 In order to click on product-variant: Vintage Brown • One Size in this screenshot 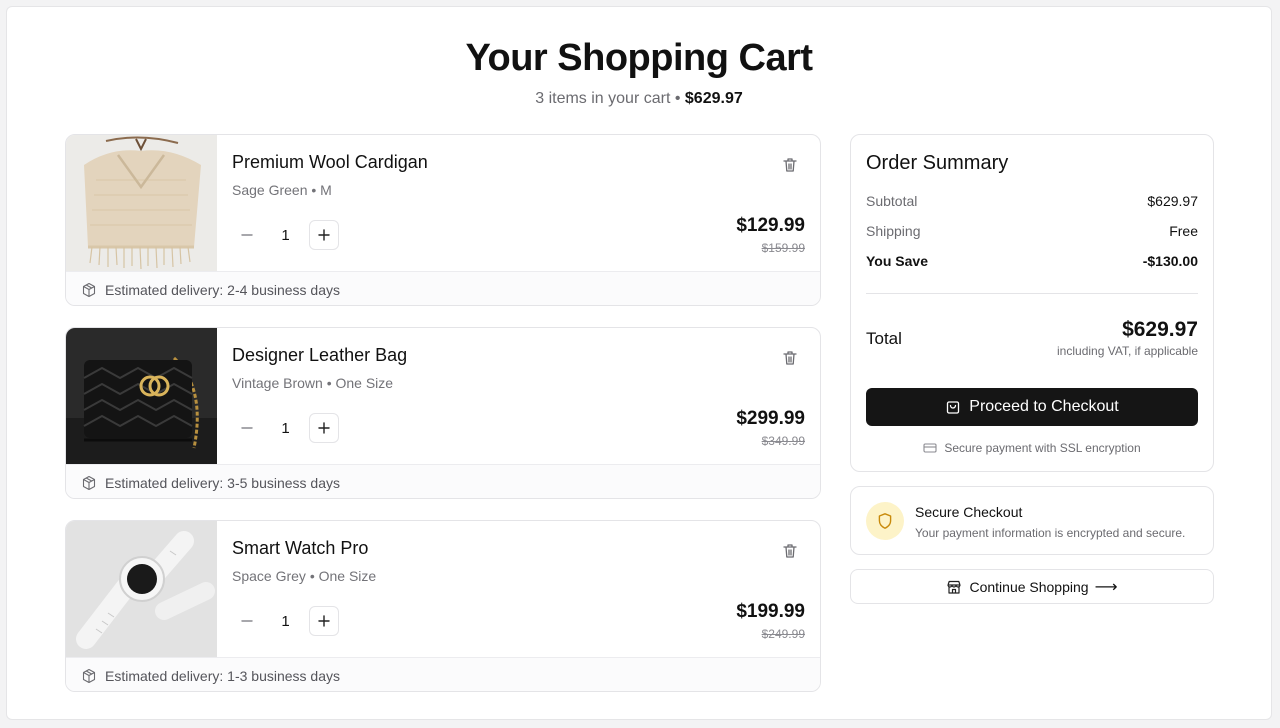, I will do `click(313, 383)`.